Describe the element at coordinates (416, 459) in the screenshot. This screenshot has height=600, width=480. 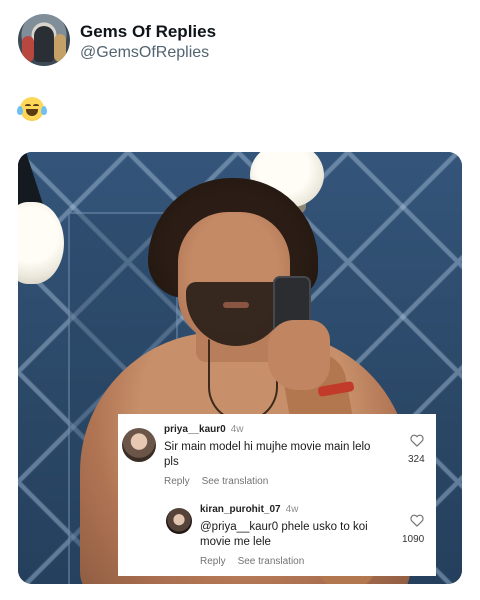
I see `like-count: 324` at that location.